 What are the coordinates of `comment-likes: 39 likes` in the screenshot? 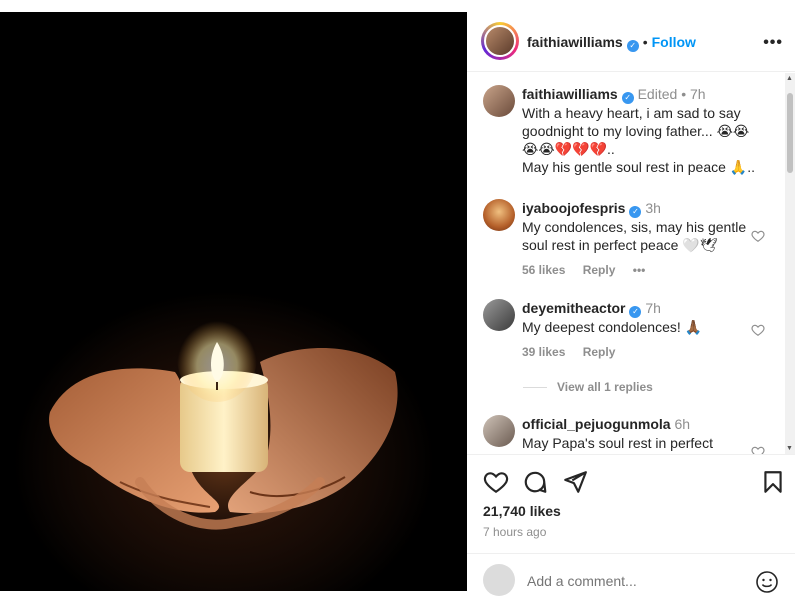 It's located at (543, 352).